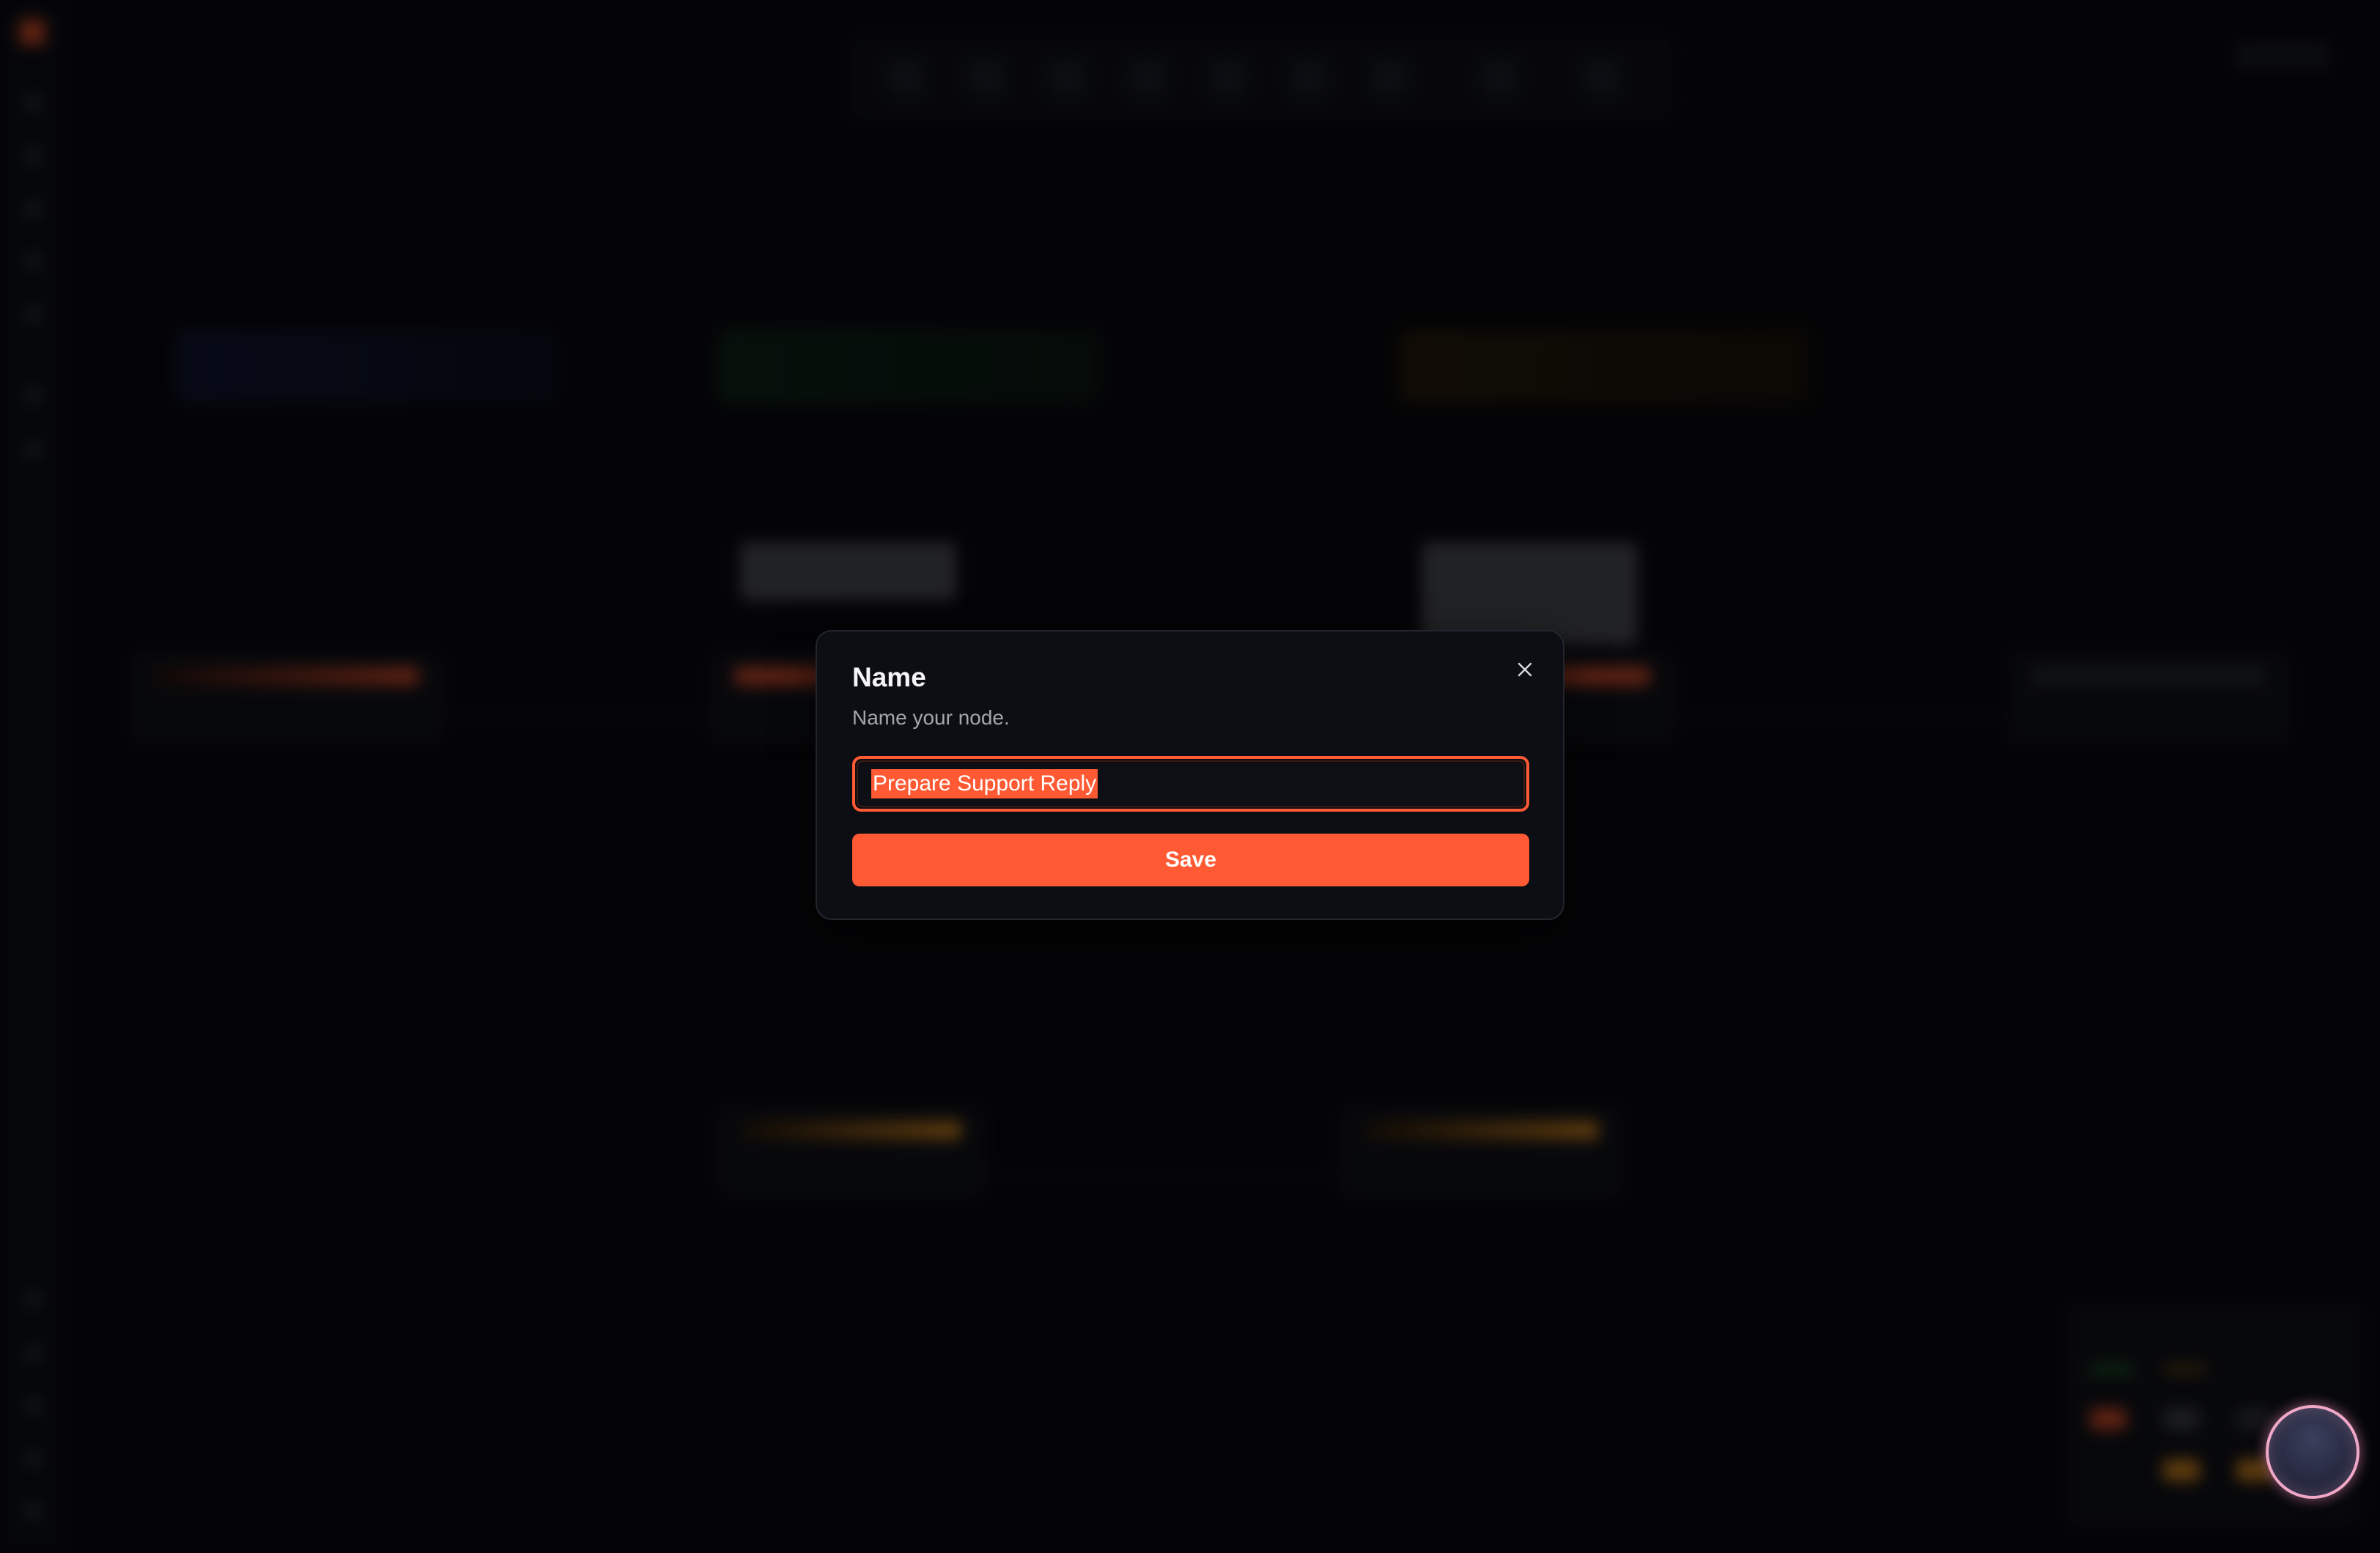 This screenshot has height=1553, width=2380. I want to click on close-icon, so click(1525, 669).